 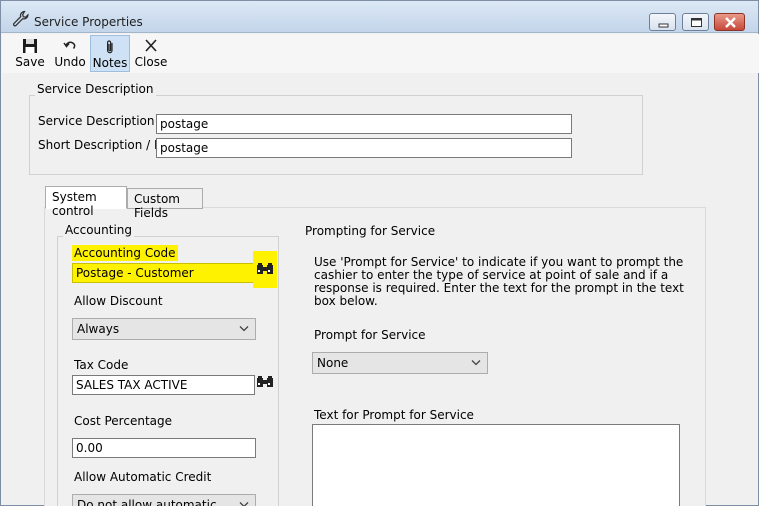 I want to click on close-button: Close, so click(x=151, y=53).